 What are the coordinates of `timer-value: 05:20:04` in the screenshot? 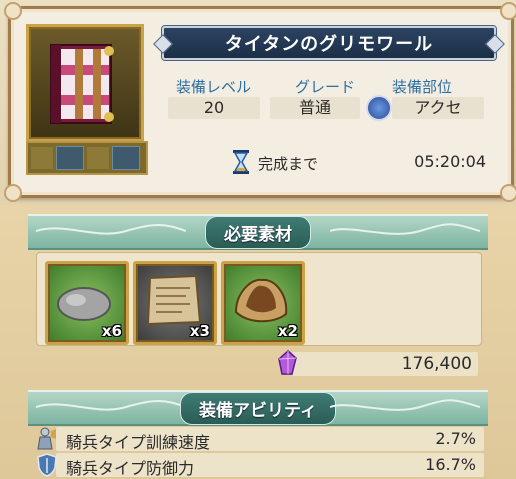 It's located at (450, 161).